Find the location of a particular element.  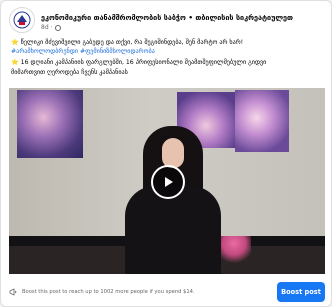

globe-icon is located at coordinates (57, 27).